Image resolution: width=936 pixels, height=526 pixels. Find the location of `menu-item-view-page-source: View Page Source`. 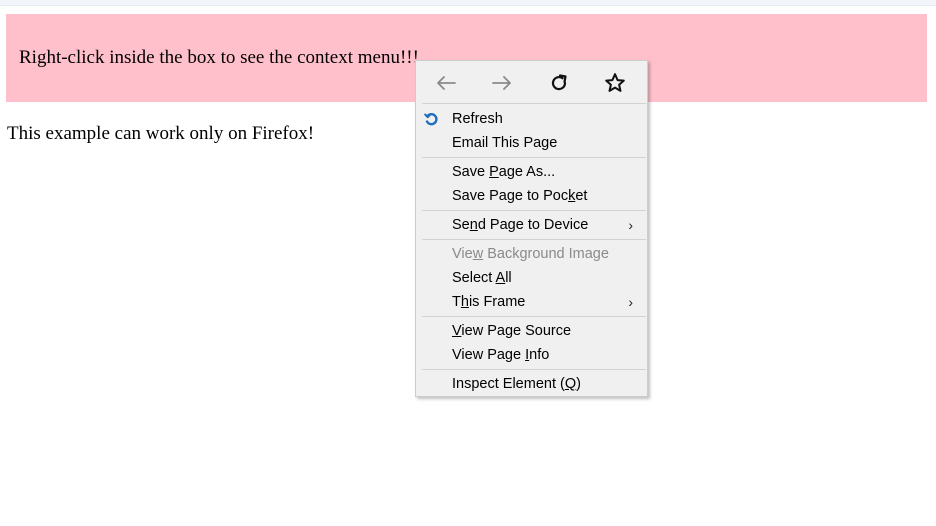

menu-item-view-page-source: View Page Source is located at coordinates (531, 331).